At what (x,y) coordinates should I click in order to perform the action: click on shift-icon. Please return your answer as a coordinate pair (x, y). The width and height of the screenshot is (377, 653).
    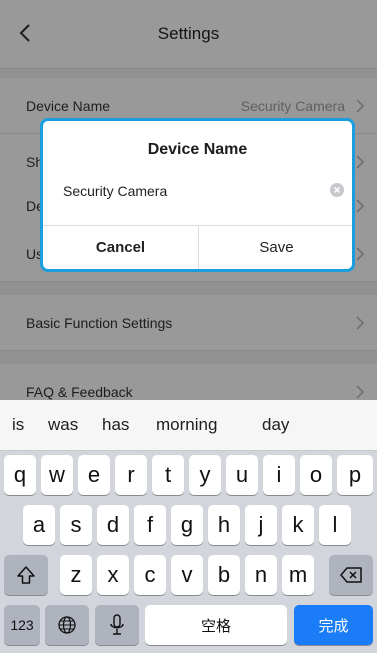
    Looking at the image, I should click on (26, 575).